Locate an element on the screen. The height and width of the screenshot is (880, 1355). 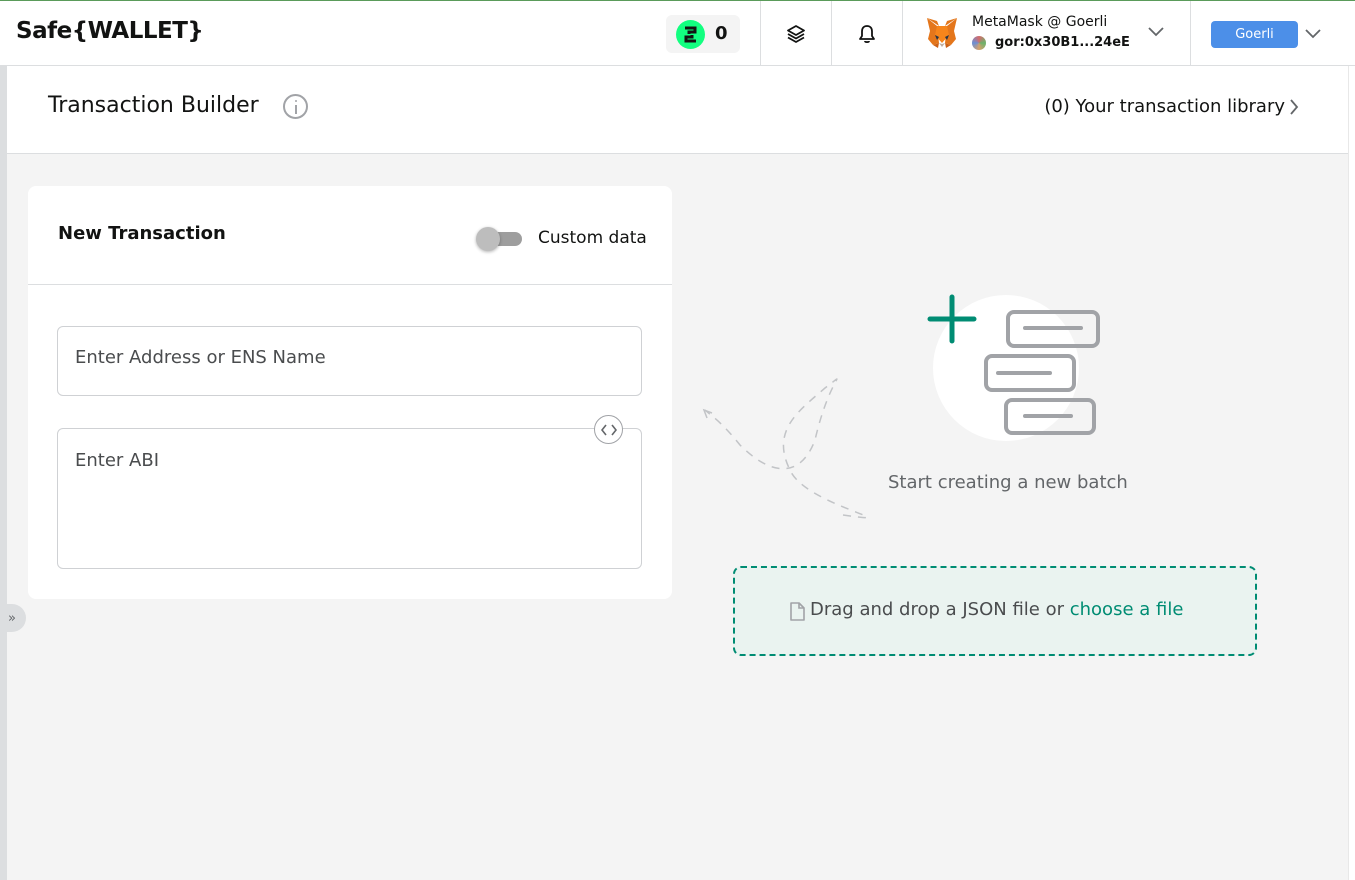
chevron-right-icon is located at coordinates (1294, 107).